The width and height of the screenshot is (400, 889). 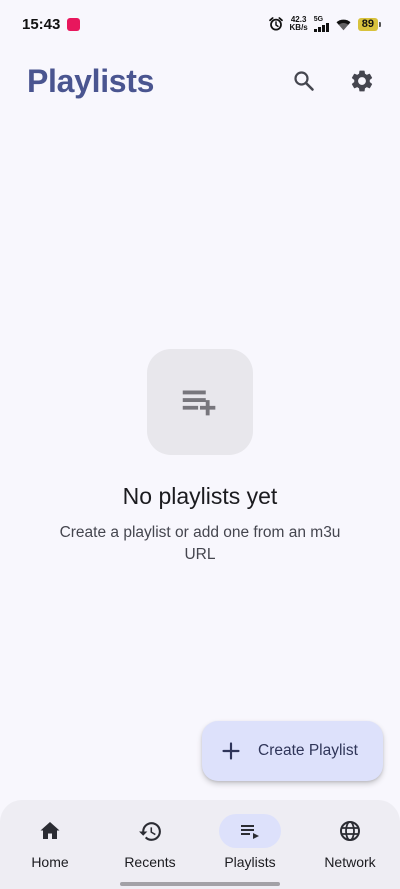 I want to click on playlist-add-icon, so click(x=199, y=403).